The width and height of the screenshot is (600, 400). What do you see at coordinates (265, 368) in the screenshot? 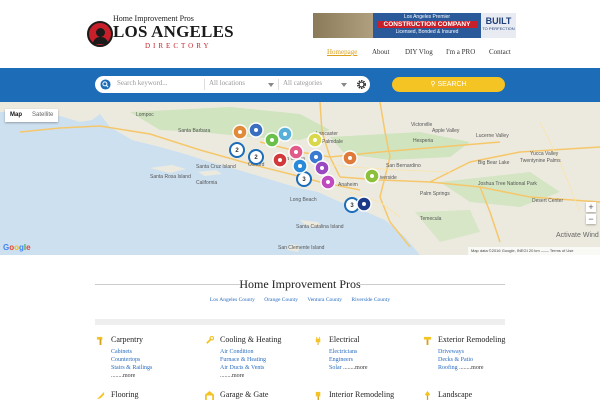
I see `category-link: Air Ducts & Vents` at bounding box center [265, 368].